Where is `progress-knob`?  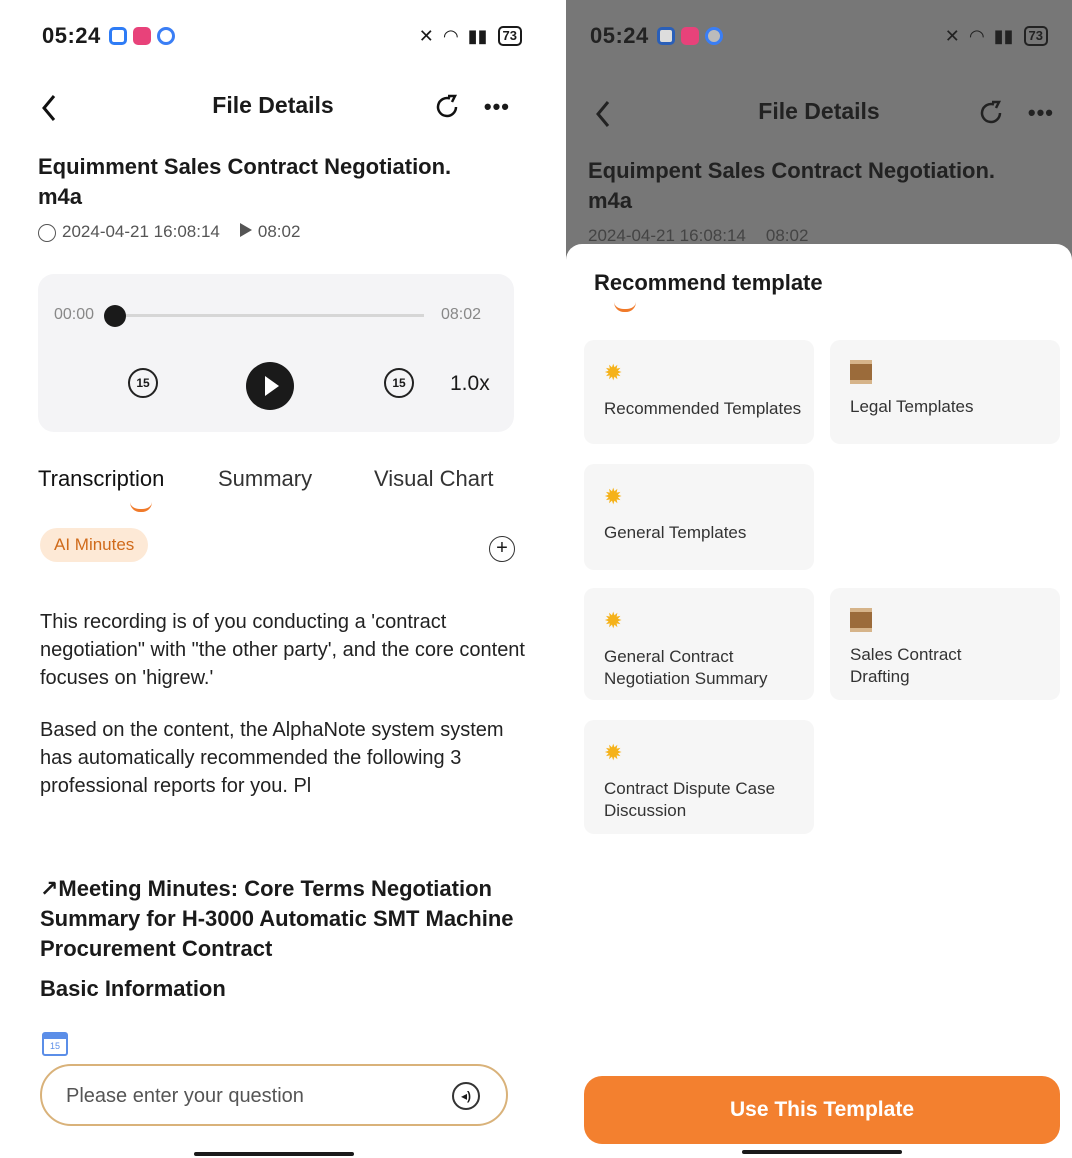 progress-knob is located at coordinates (115, 316).